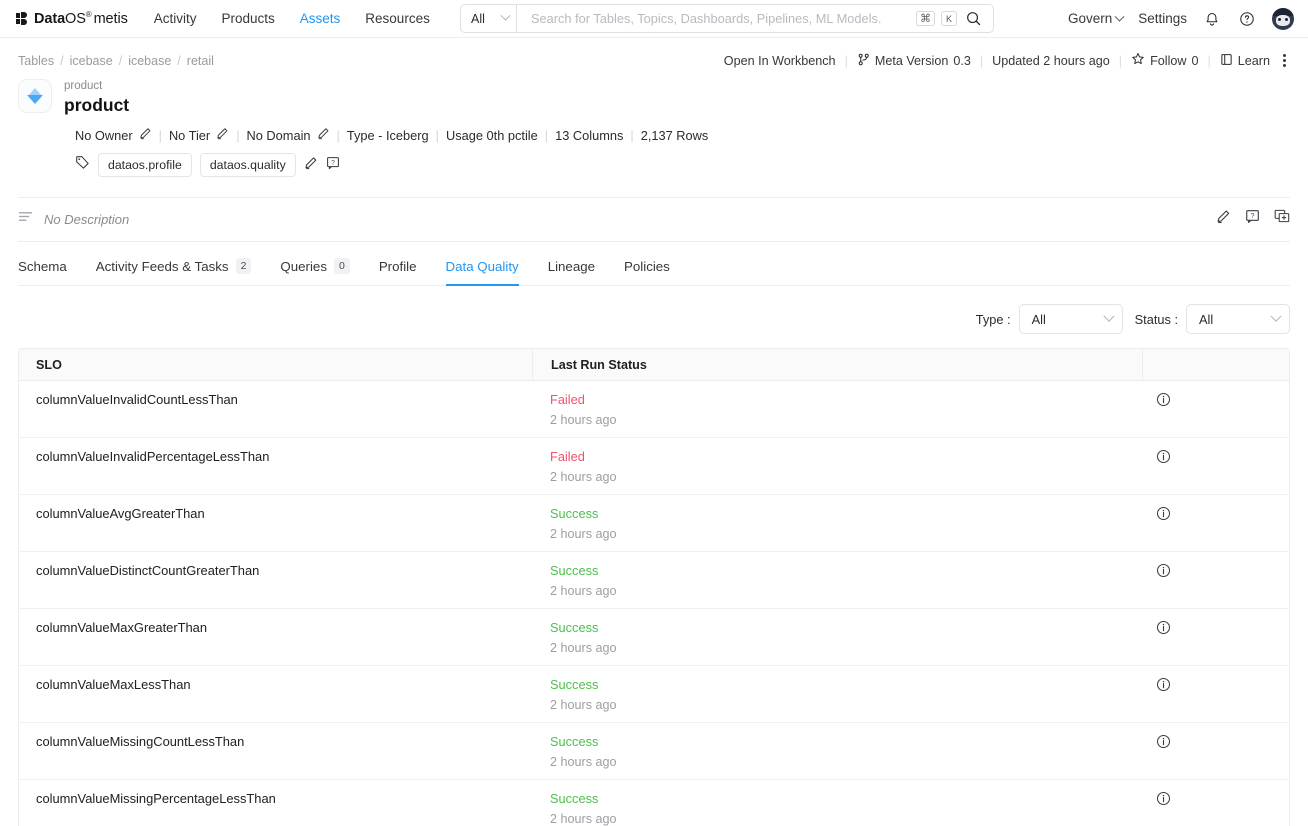 This screenshot has height=826, width=1308. Describe the element at coordinates (1247, 19) in the screenshot. I see `help-circle-icon` at that location.